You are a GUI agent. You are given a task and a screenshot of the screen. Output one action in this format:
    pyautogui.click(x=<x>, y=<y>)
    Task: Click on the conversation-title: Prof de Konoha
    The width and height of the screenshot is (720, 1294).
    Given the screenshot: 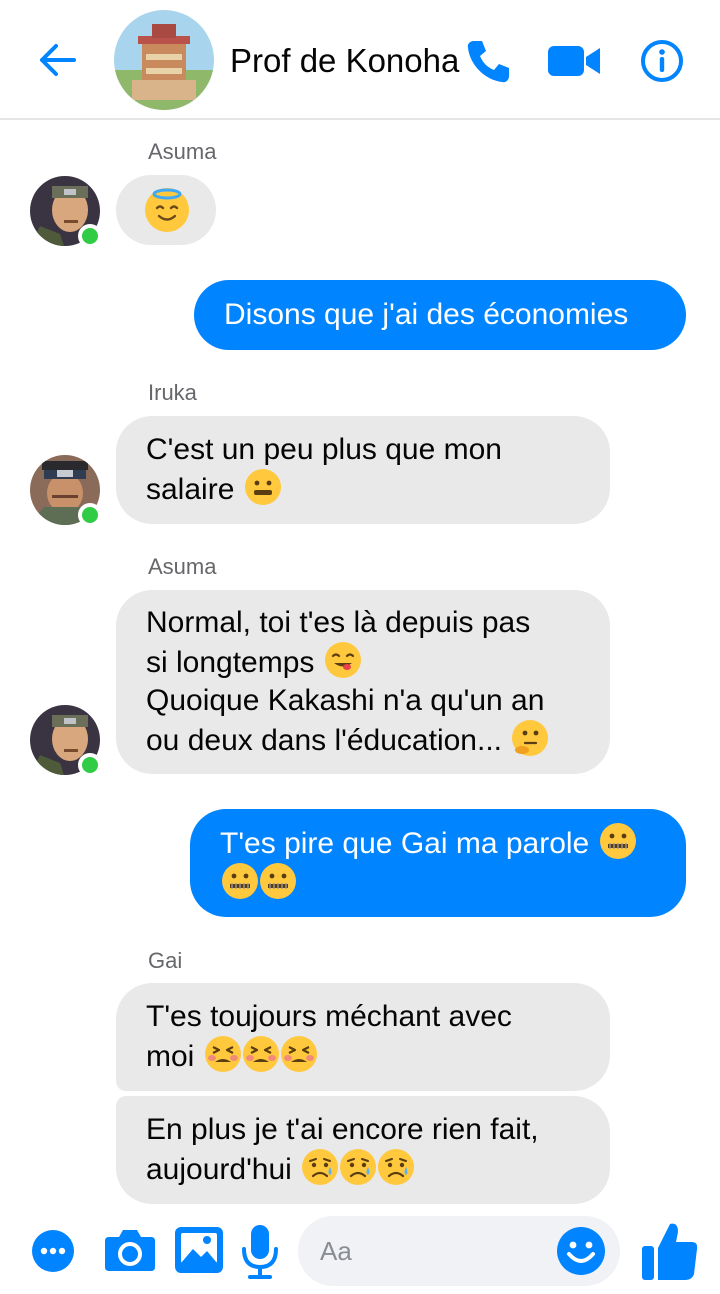 What is the action you would take?
    pyautogui.click(x=345, y=60)
    